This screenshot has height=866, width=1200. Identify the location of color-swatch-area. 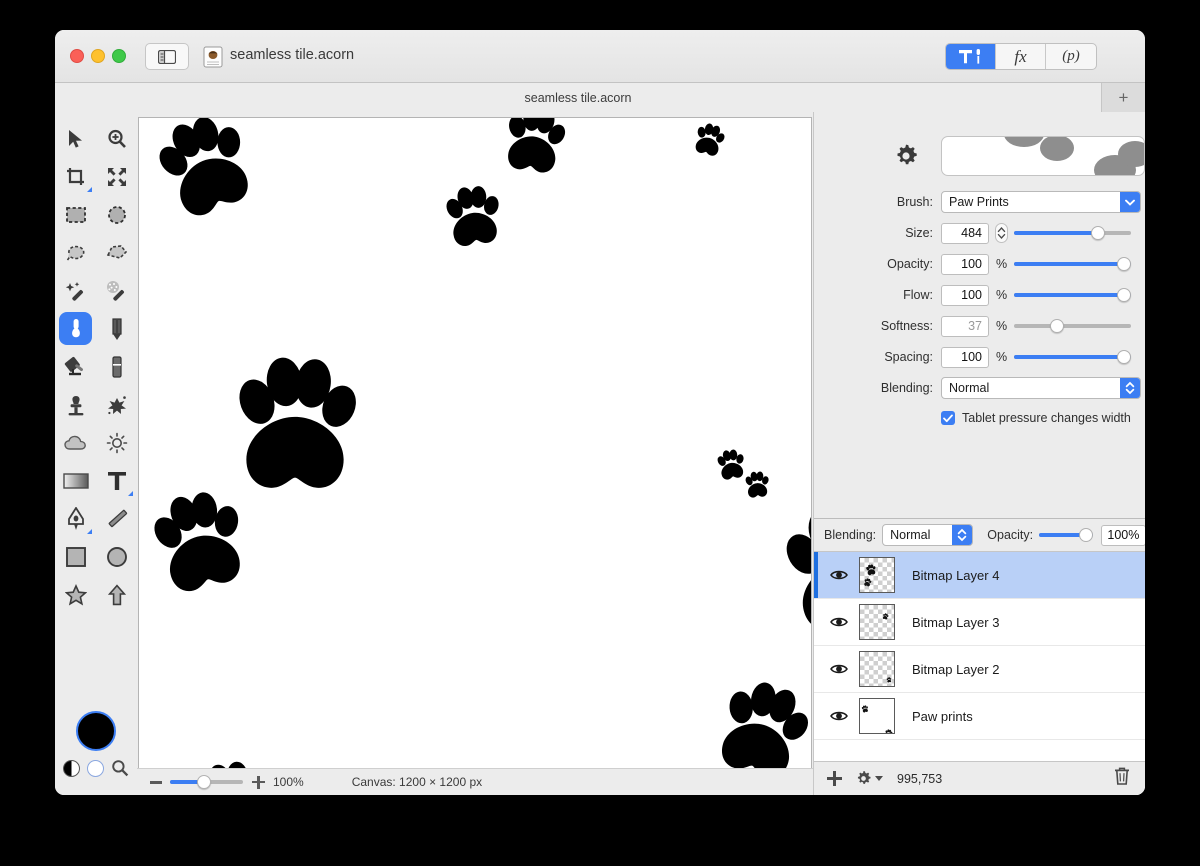
(96, 744).